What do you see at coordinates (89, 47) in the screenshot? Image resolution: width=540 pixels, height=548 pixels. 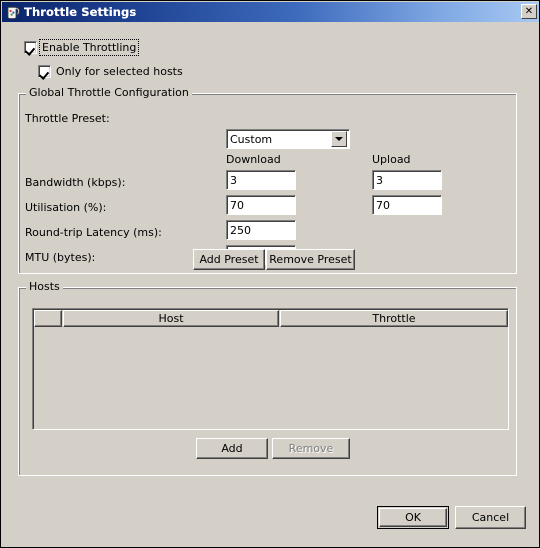 I see `checkbox-enable-throttling-label: Enable Throttling` at bounding box center [89, 47].